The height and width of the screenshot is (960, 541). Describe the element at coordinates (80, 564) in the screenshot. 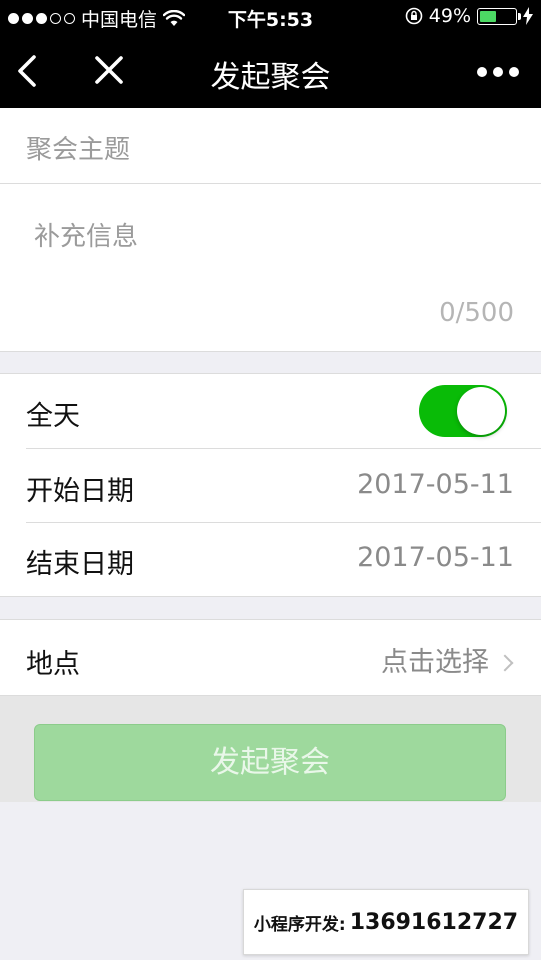

I see `end-date-label: 结束日期` at that location.